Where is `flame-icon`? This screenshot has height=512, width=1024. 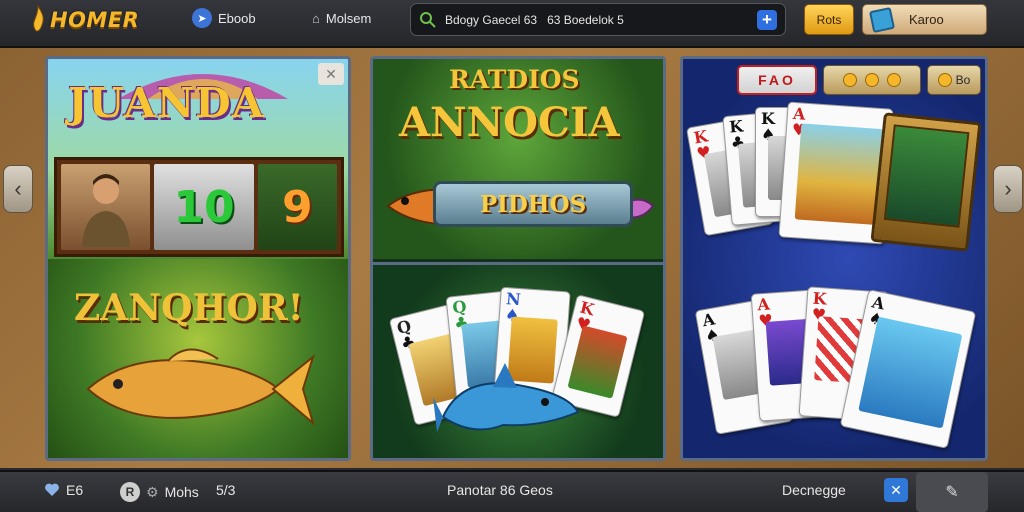
flame-icon is located at coordinates (38, 18).